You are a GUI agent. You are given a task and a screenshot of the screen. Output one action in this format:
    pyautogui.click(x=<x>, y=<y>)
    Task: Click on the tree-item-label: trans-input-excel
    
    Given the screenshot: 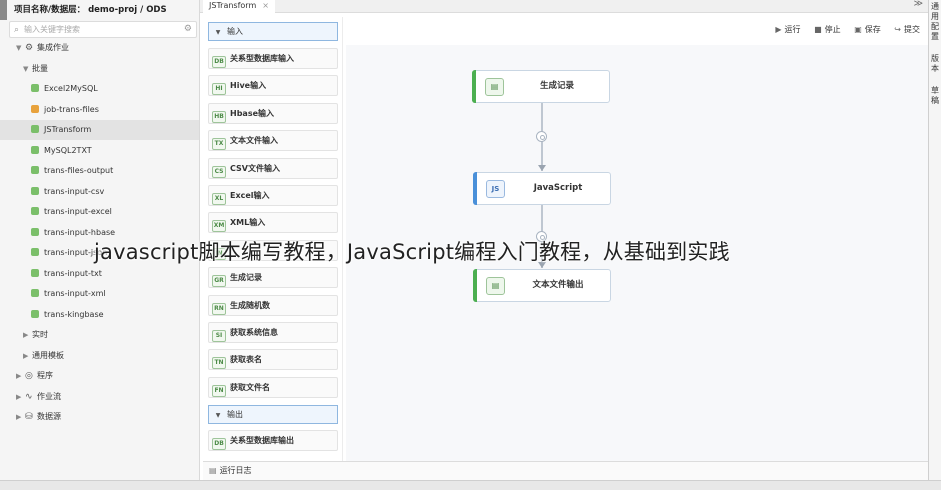 What is the action you would take?
    pyautogui.click(x=78, y=211)
    